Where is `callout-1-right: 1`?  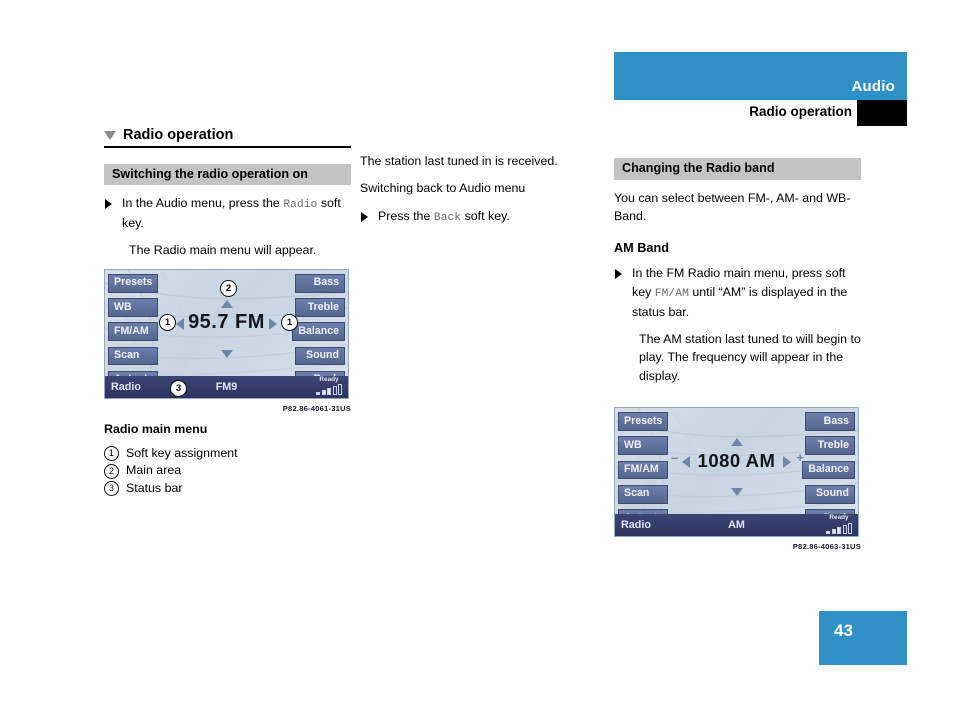
callout-1-right: 1 is located at coordinates (289, 322).